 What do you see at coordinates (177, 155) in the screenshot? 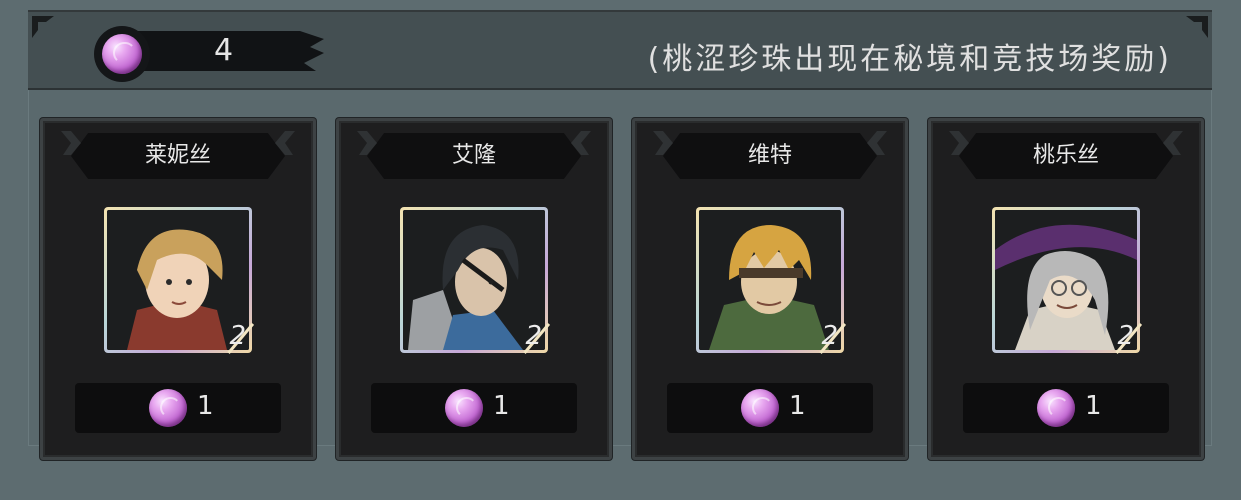
I see `character-name: 莱妮丝` at bounding box center [177, 155].